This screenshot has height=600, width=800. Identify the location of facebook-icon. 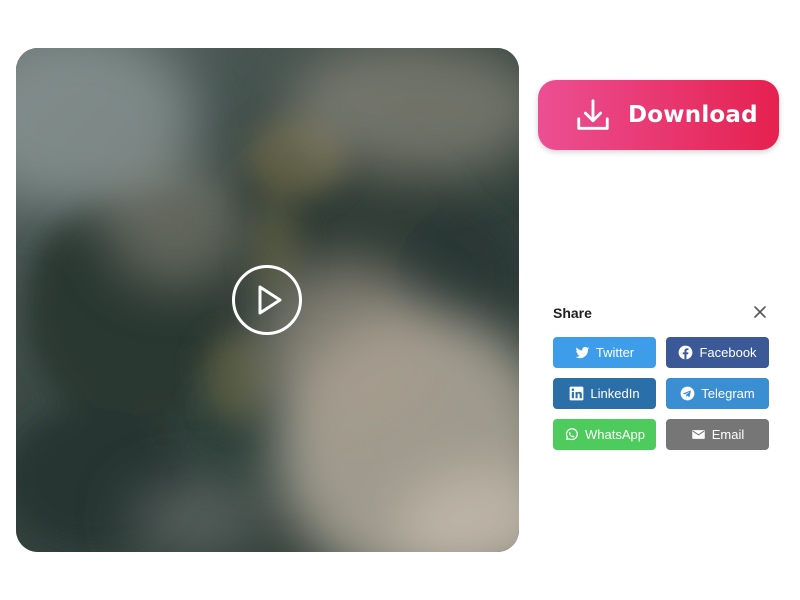
(686, 352).